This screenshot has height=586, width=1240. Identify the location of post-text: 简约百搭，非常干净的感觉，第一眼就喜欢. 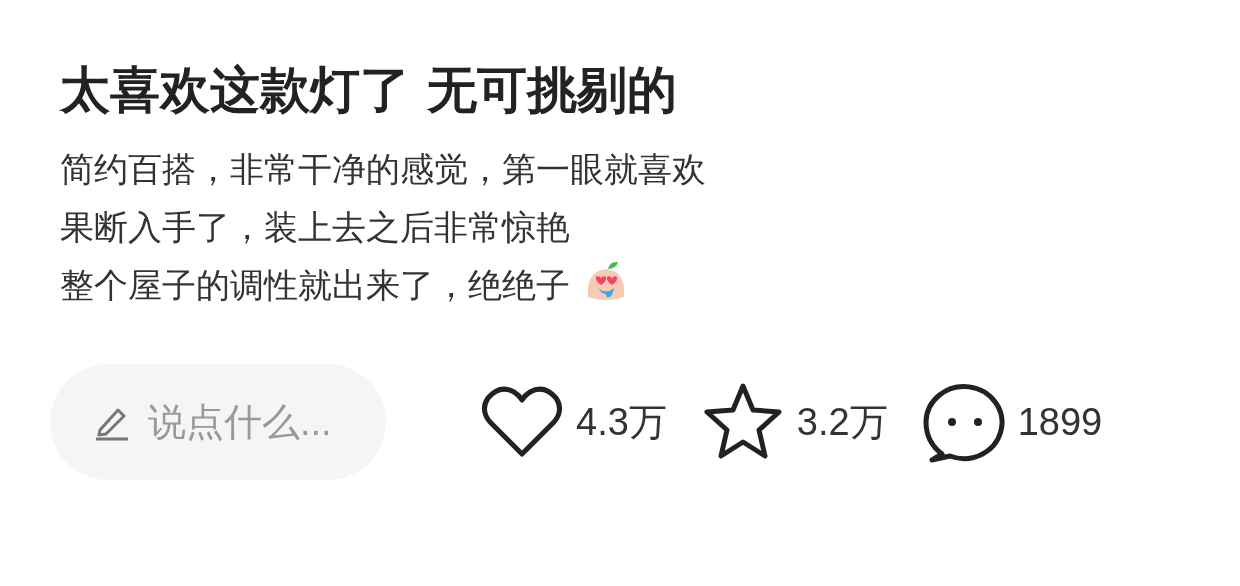
(383, 169).